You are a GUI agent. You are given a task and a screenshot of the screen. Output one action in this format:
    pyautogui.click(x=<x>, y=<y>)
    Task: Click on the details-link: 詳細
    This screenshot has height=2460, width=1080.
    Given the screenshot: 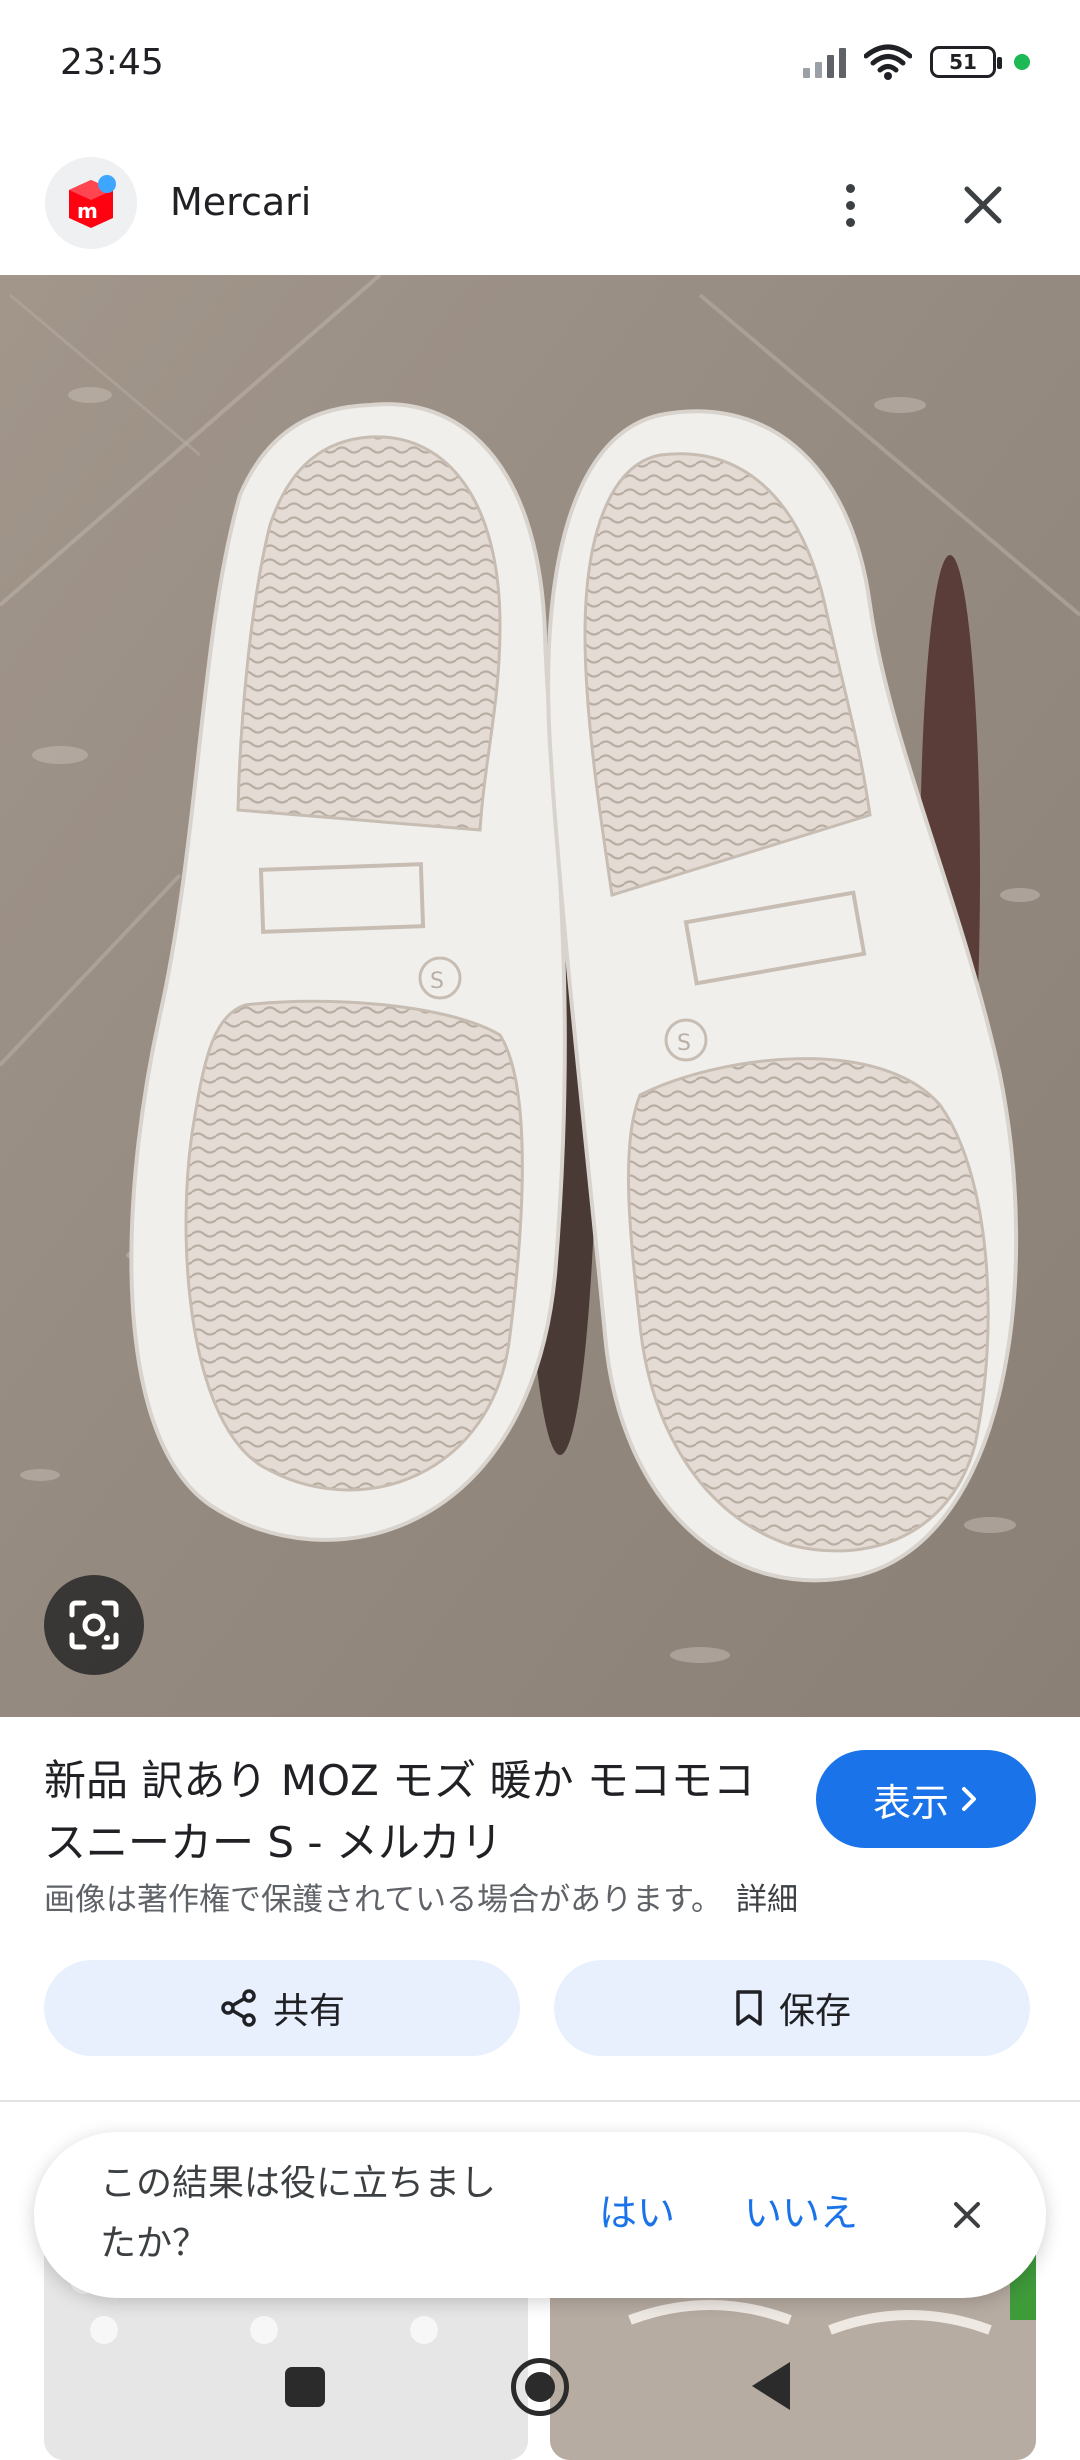 What is the action you would take?
    pyautogui.click(x=767, y=1900)
    